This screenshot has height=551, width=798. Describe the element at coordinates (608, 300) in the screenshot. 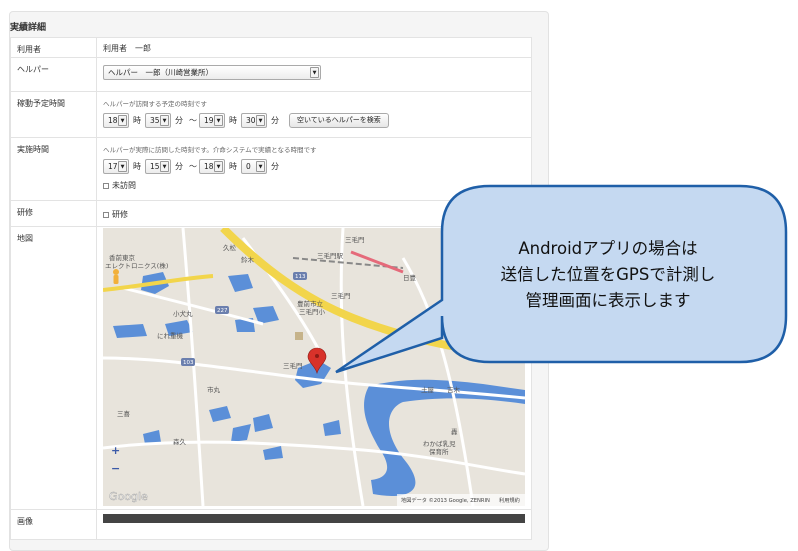

I see `callout-line-3: 管理画面に表示します` at that location.